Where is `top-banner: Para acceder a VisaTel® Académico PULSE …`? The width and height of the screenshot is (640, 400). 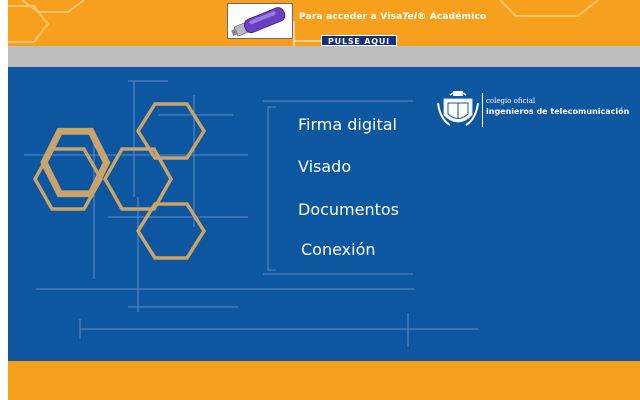
top-banner: Para acceder a VisaTel® Académico PULSE … is located at coordinates (324, 23).